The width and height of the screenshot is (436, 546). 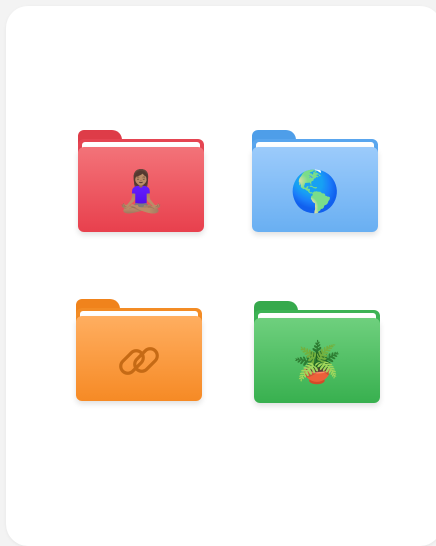 I want to click on person-meditating-icon: 🧘🏽‍♀️, so click(x=141, y=191).